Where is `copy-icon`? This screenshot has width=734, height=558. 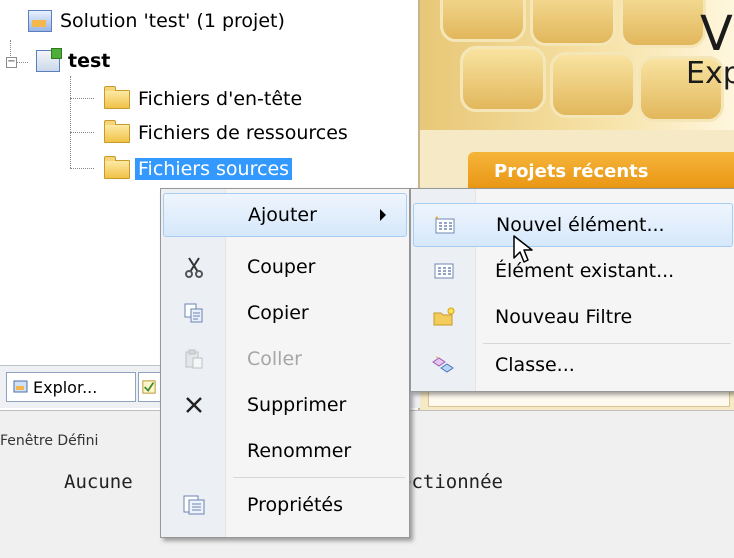
copy-icon is located at coordinates (194, 313).